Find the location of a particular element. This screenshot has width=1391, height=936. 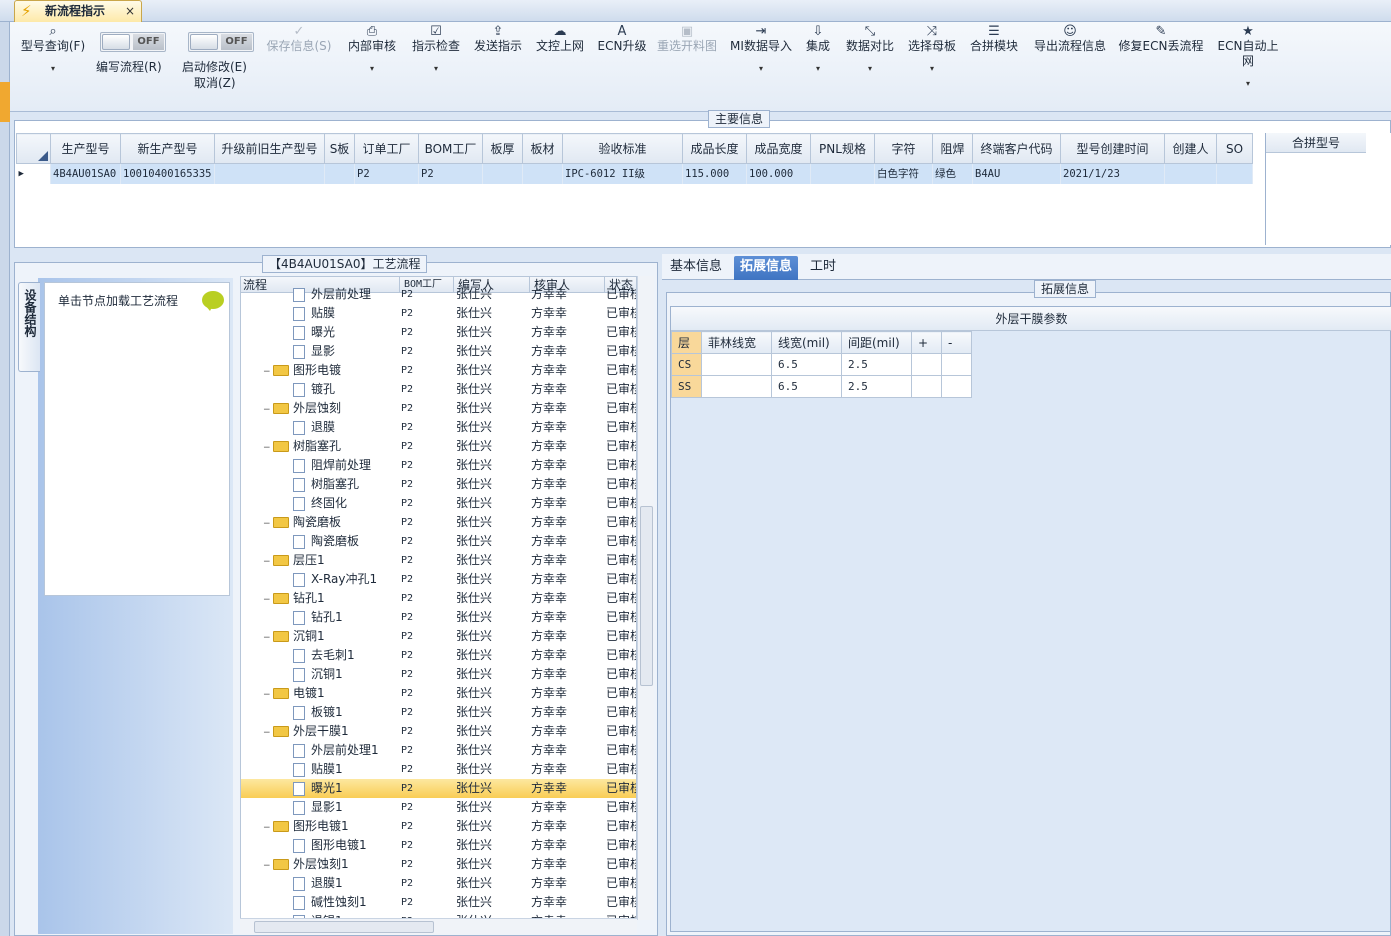

instruction-check-button: ☑ 指示检查 ▾ is located at coordinates (436, 50).